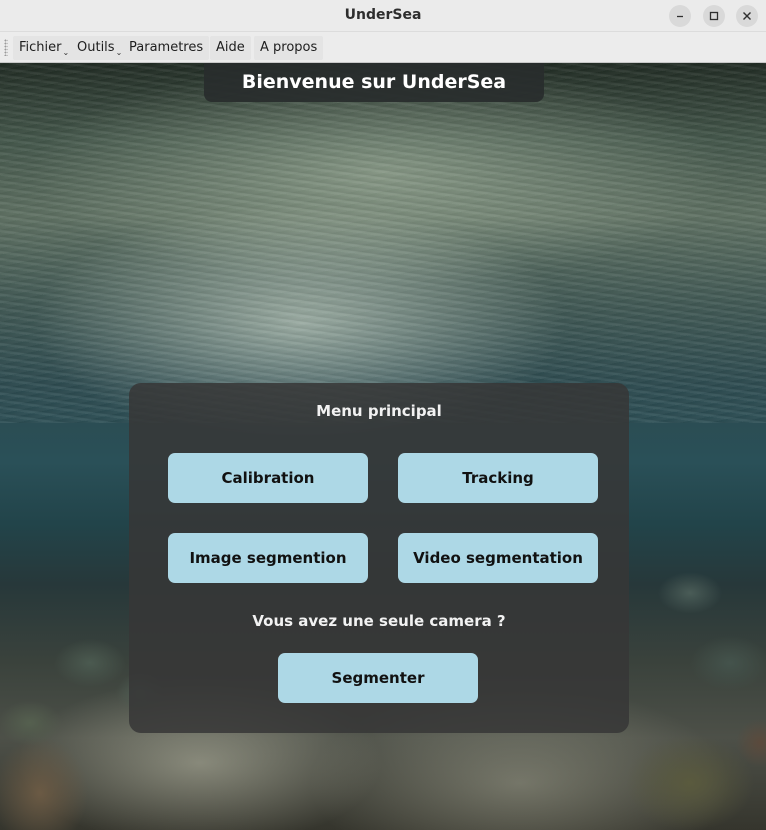 The image size is (766, 830). Describe the element at coordinates (40, 47) in the screenshot. I see `menu-fichier-label: Fichier` at that location.